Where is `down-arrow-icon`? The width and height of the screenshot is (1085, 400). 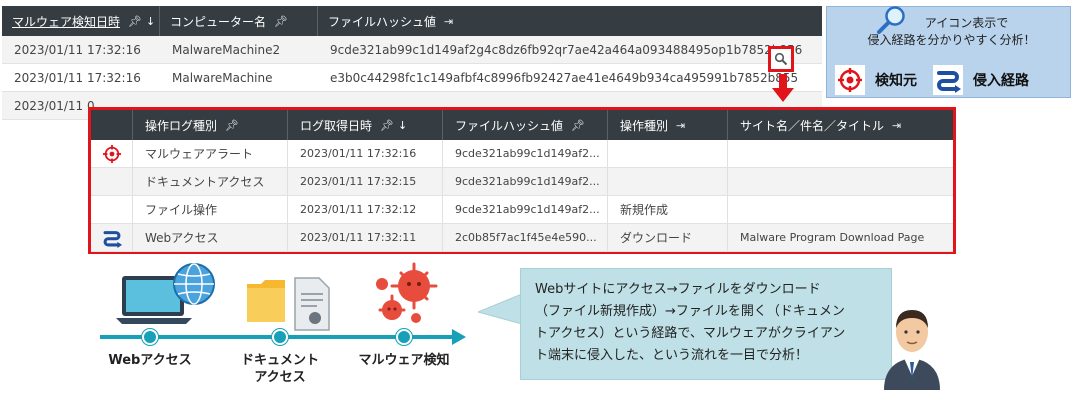
down-arrow-icon is located at coordinates (783, 88).